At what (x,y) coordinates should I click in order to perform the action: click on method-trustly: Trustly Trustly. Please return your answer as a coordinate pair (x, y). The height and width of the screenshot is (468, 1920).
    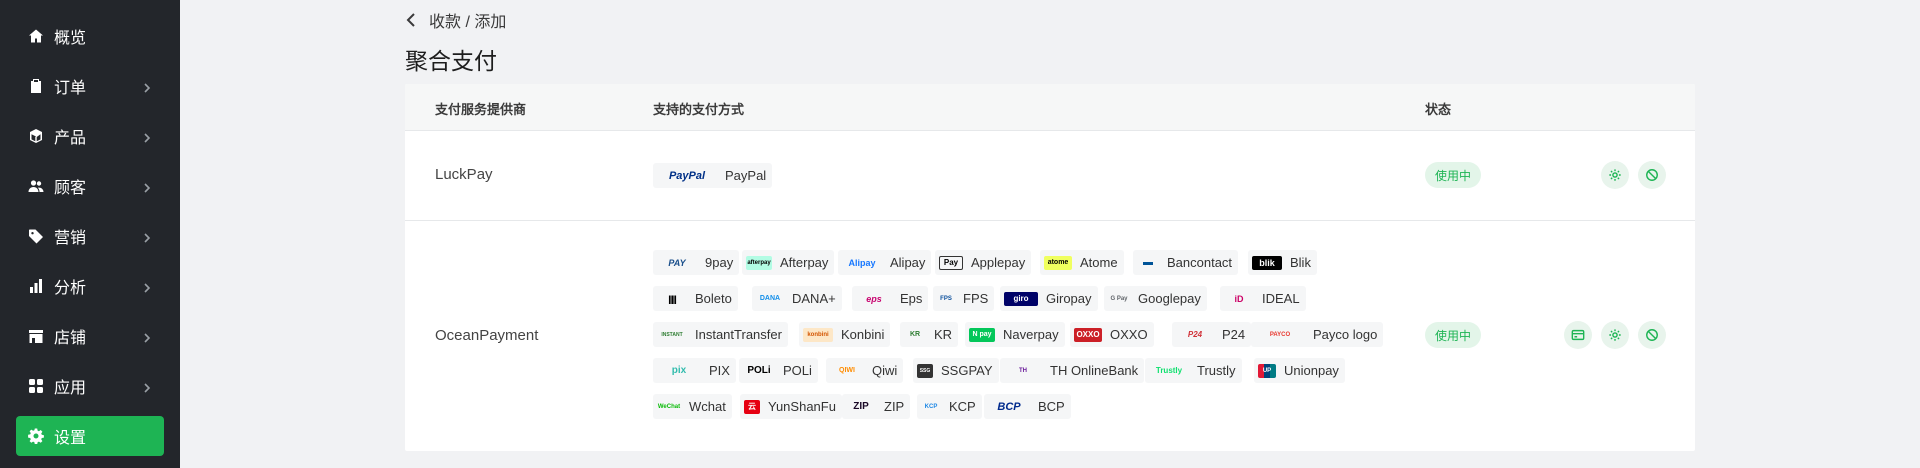
    Looking at the image, I should click on (1193, 370).